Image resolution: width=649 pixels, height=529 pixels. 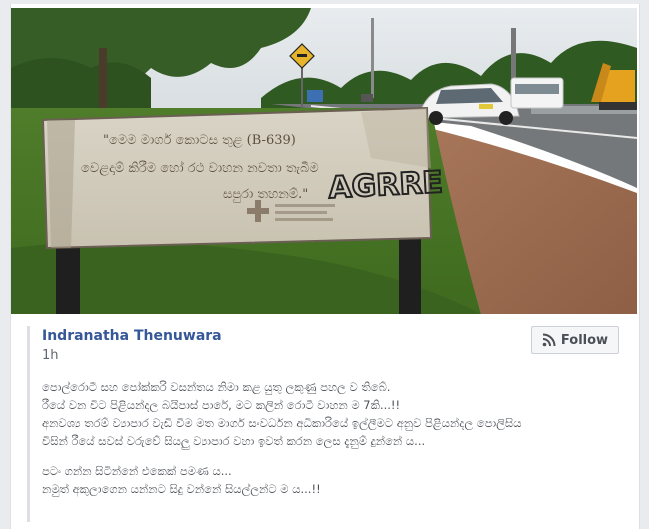 What do you see at coordinates (584, 340) in the screenshot?
I see `follow-label: Follow` at bounding box center [584, 340].